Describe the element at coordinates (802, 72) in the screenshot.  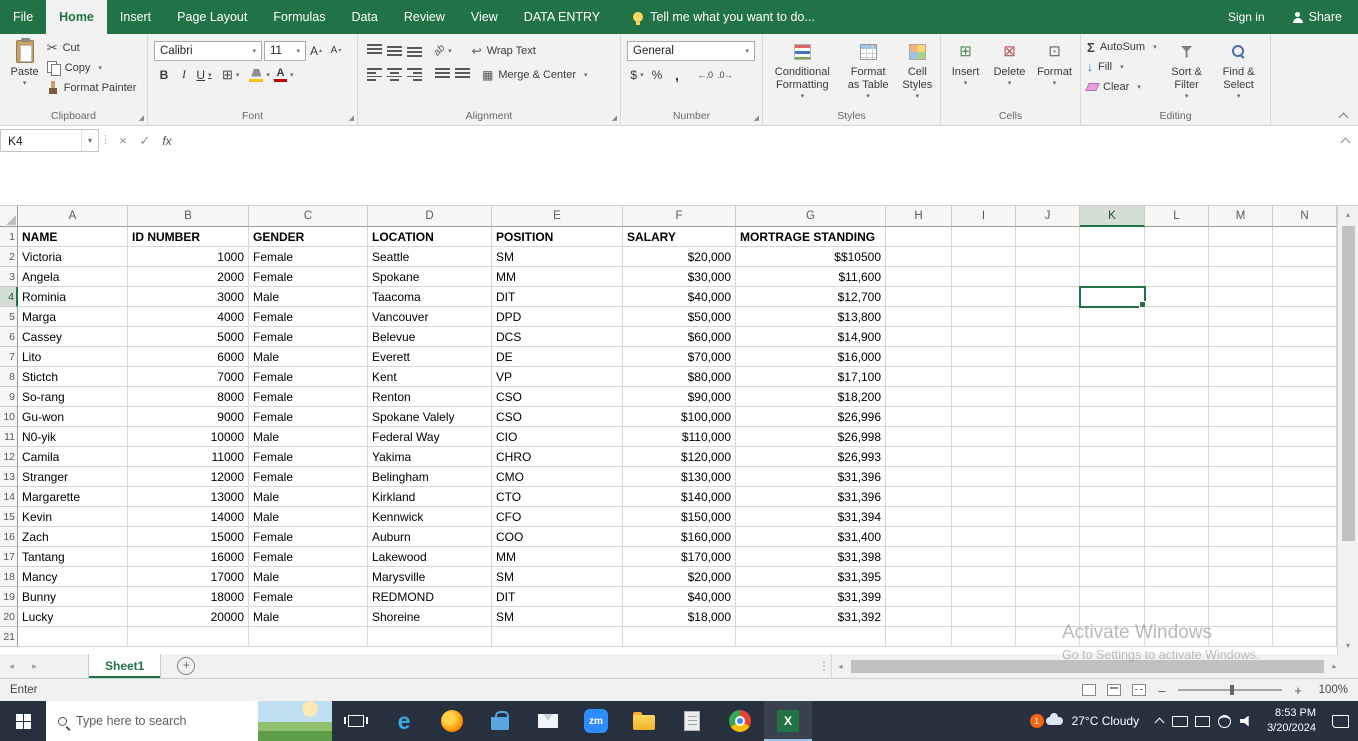
I see `conditional-formatting-button: Conditional Formatting` at that location.